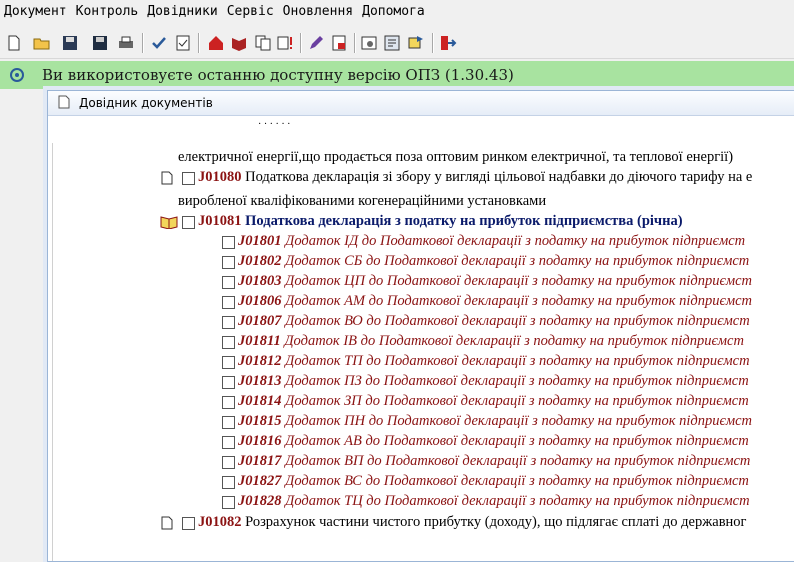 This screenshot has height=562, width=794. I want to click on new-icon, so click(14, 43).